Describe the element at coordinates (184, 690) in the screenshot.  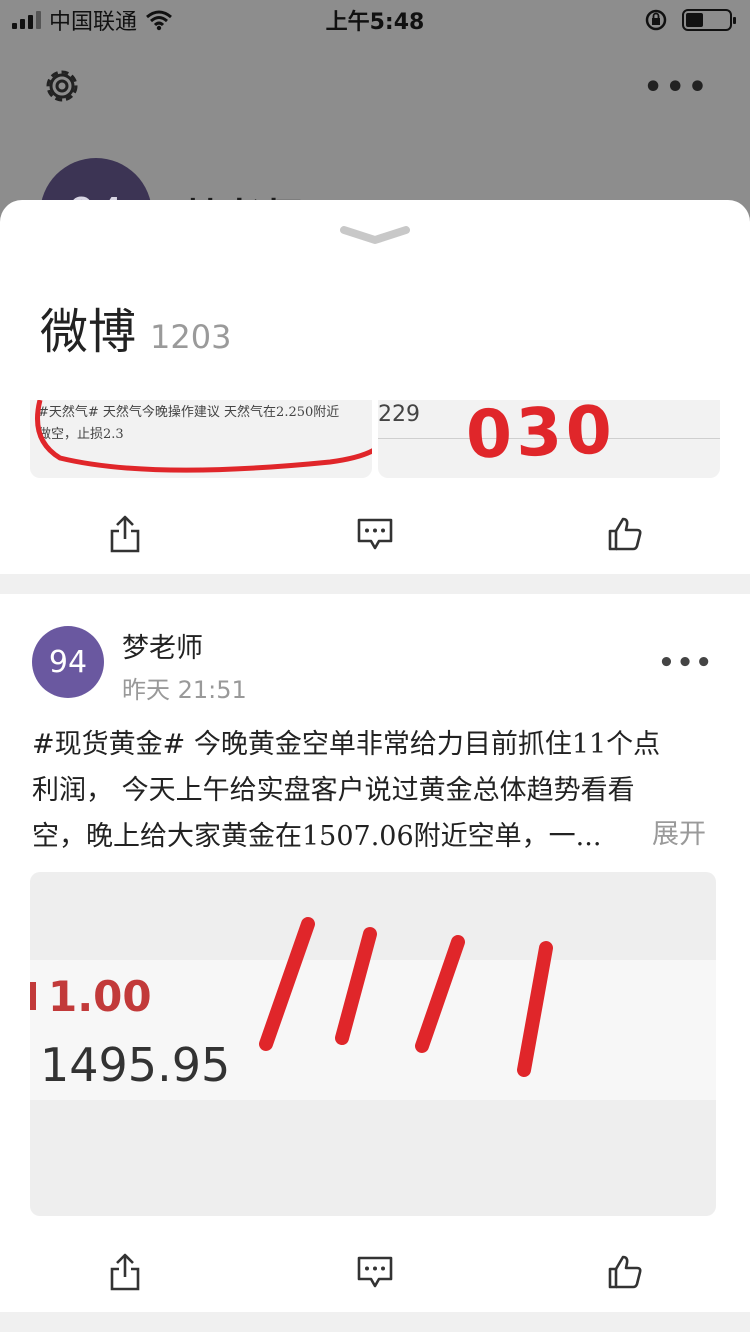
I see `post-time: 昨天 21:51` at that location.